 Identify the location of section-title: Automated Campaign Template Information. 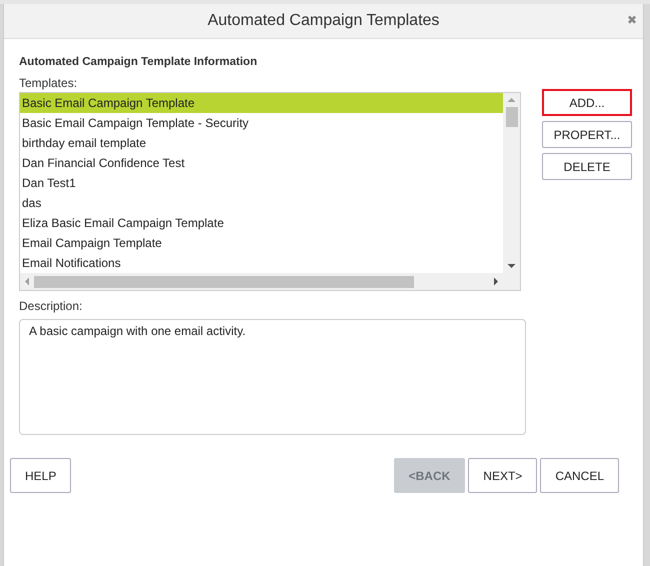
(138, 63).